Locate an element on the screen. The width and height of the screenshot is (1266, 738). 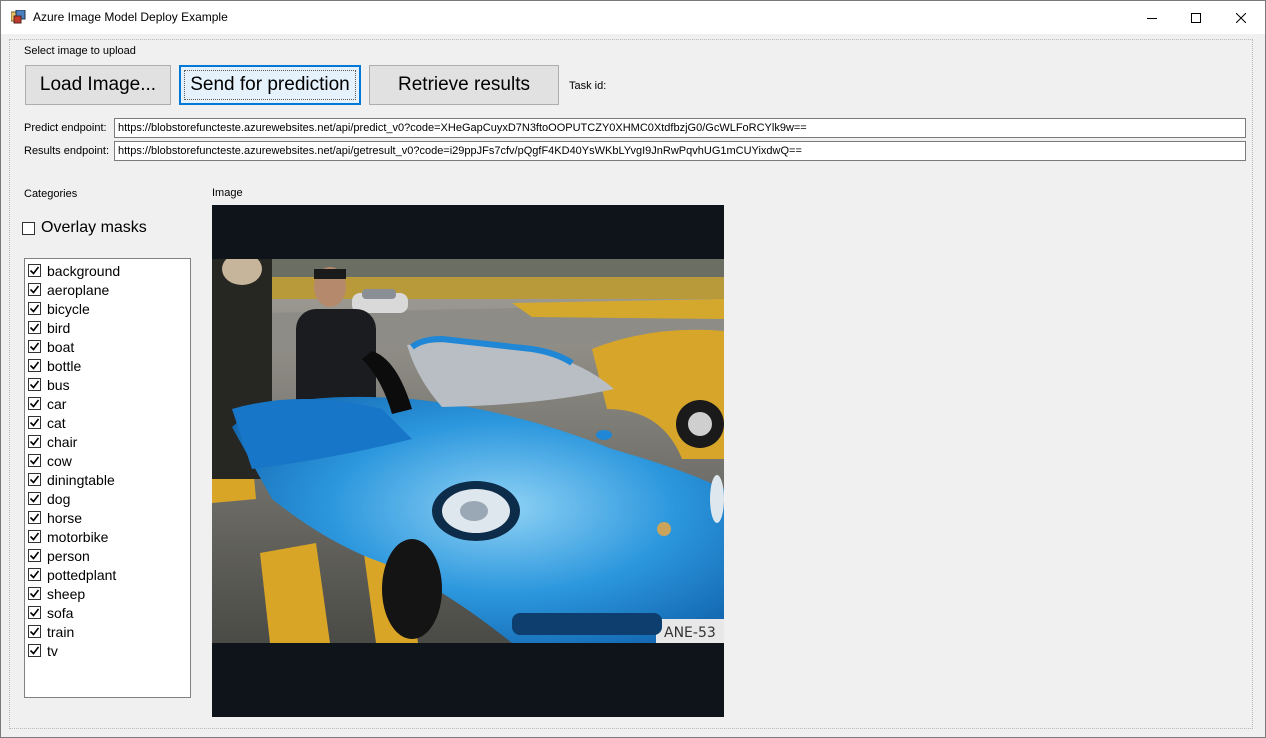
category-item: bottle is located at coordinates (107, 365).